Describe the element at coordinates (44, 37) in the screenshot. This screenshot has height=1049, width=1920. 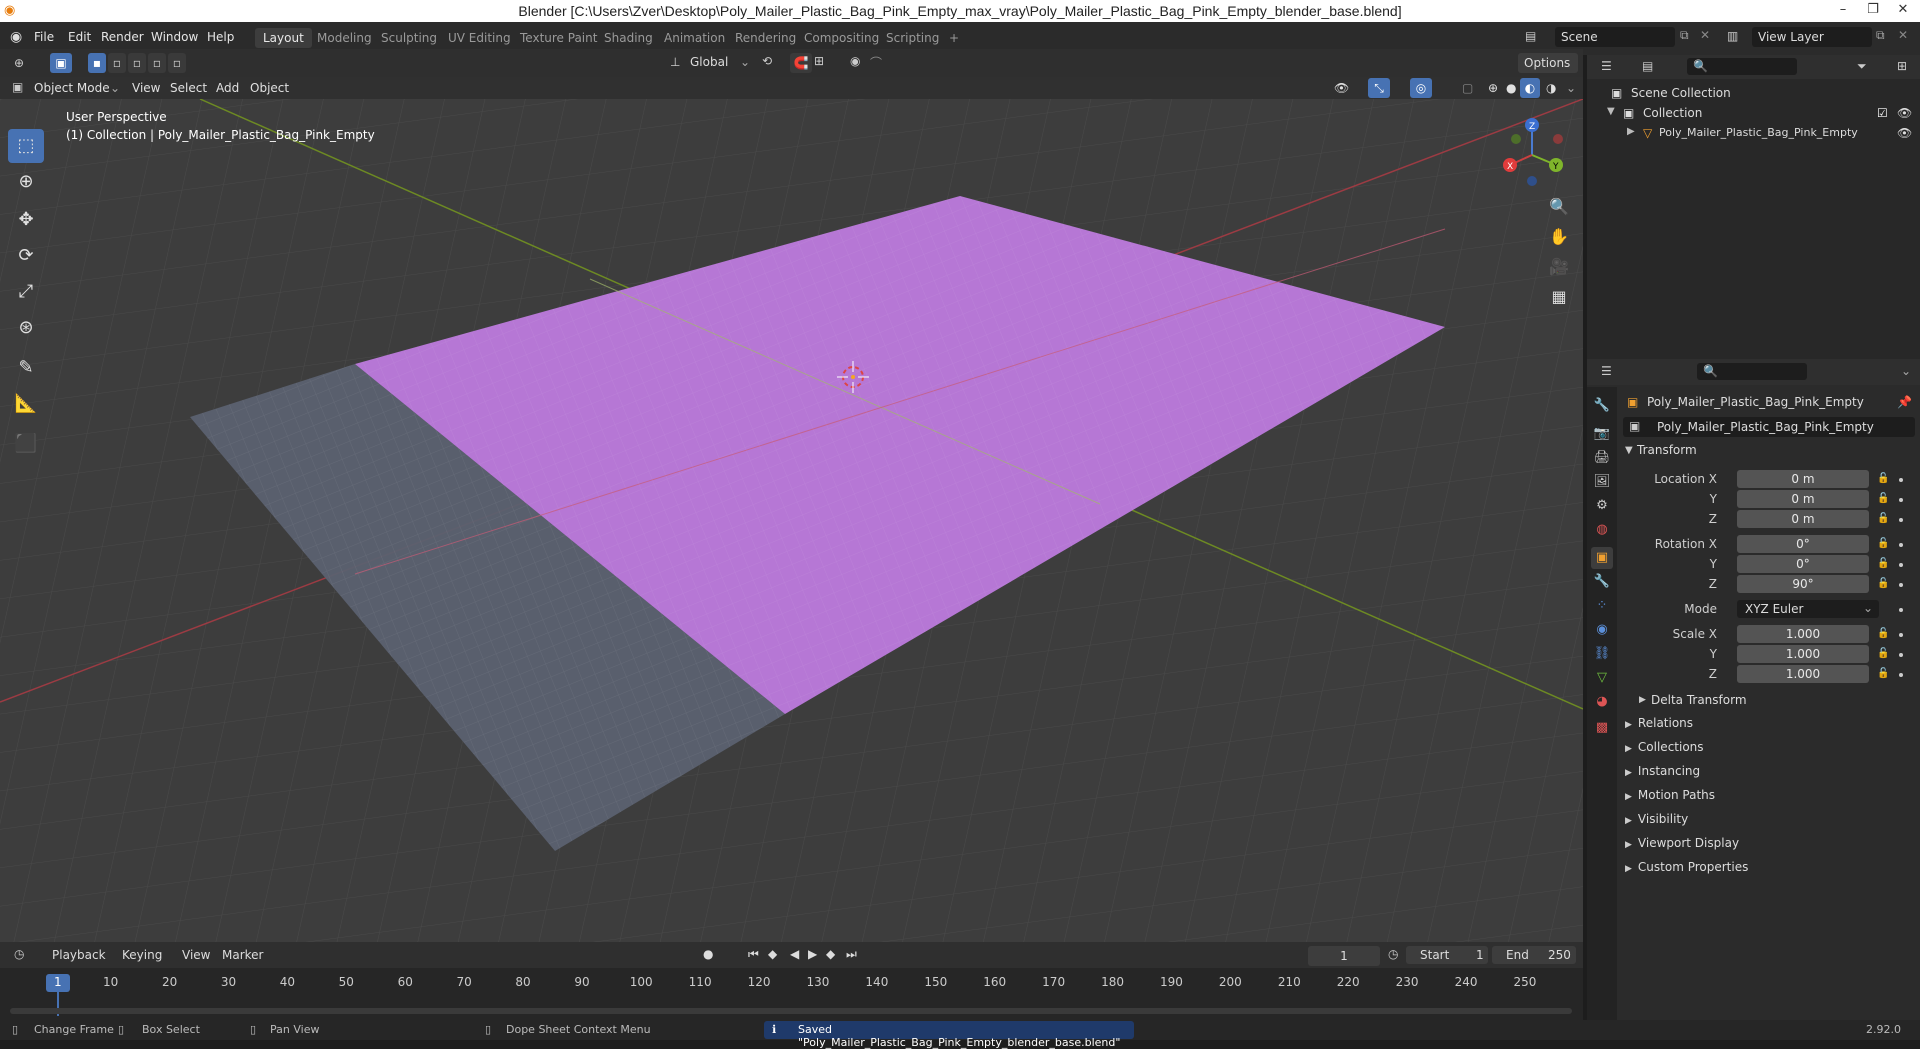
I see `menu-file: File` at that location.